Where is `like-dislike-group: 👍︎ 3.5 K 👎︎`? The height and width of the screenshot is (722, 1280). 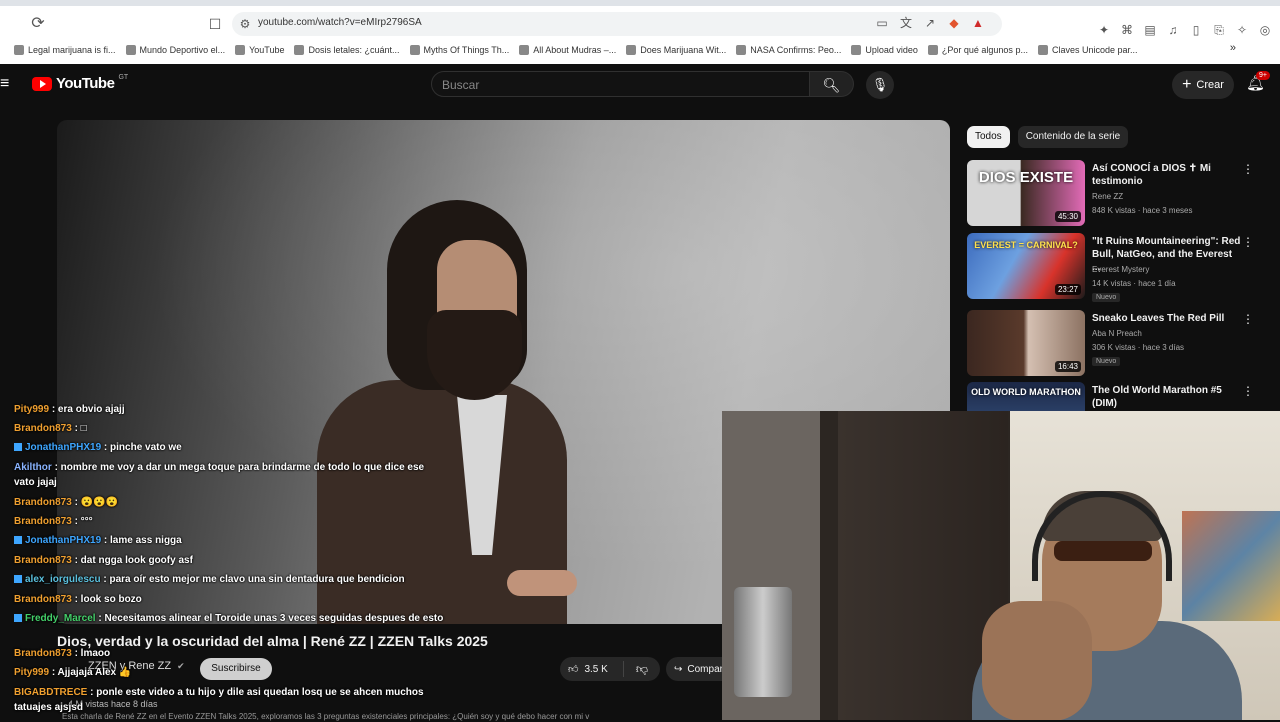 like-dislike-group: 👍︎ 3.5 K 👎︎ is located at coordinates (610, 669).